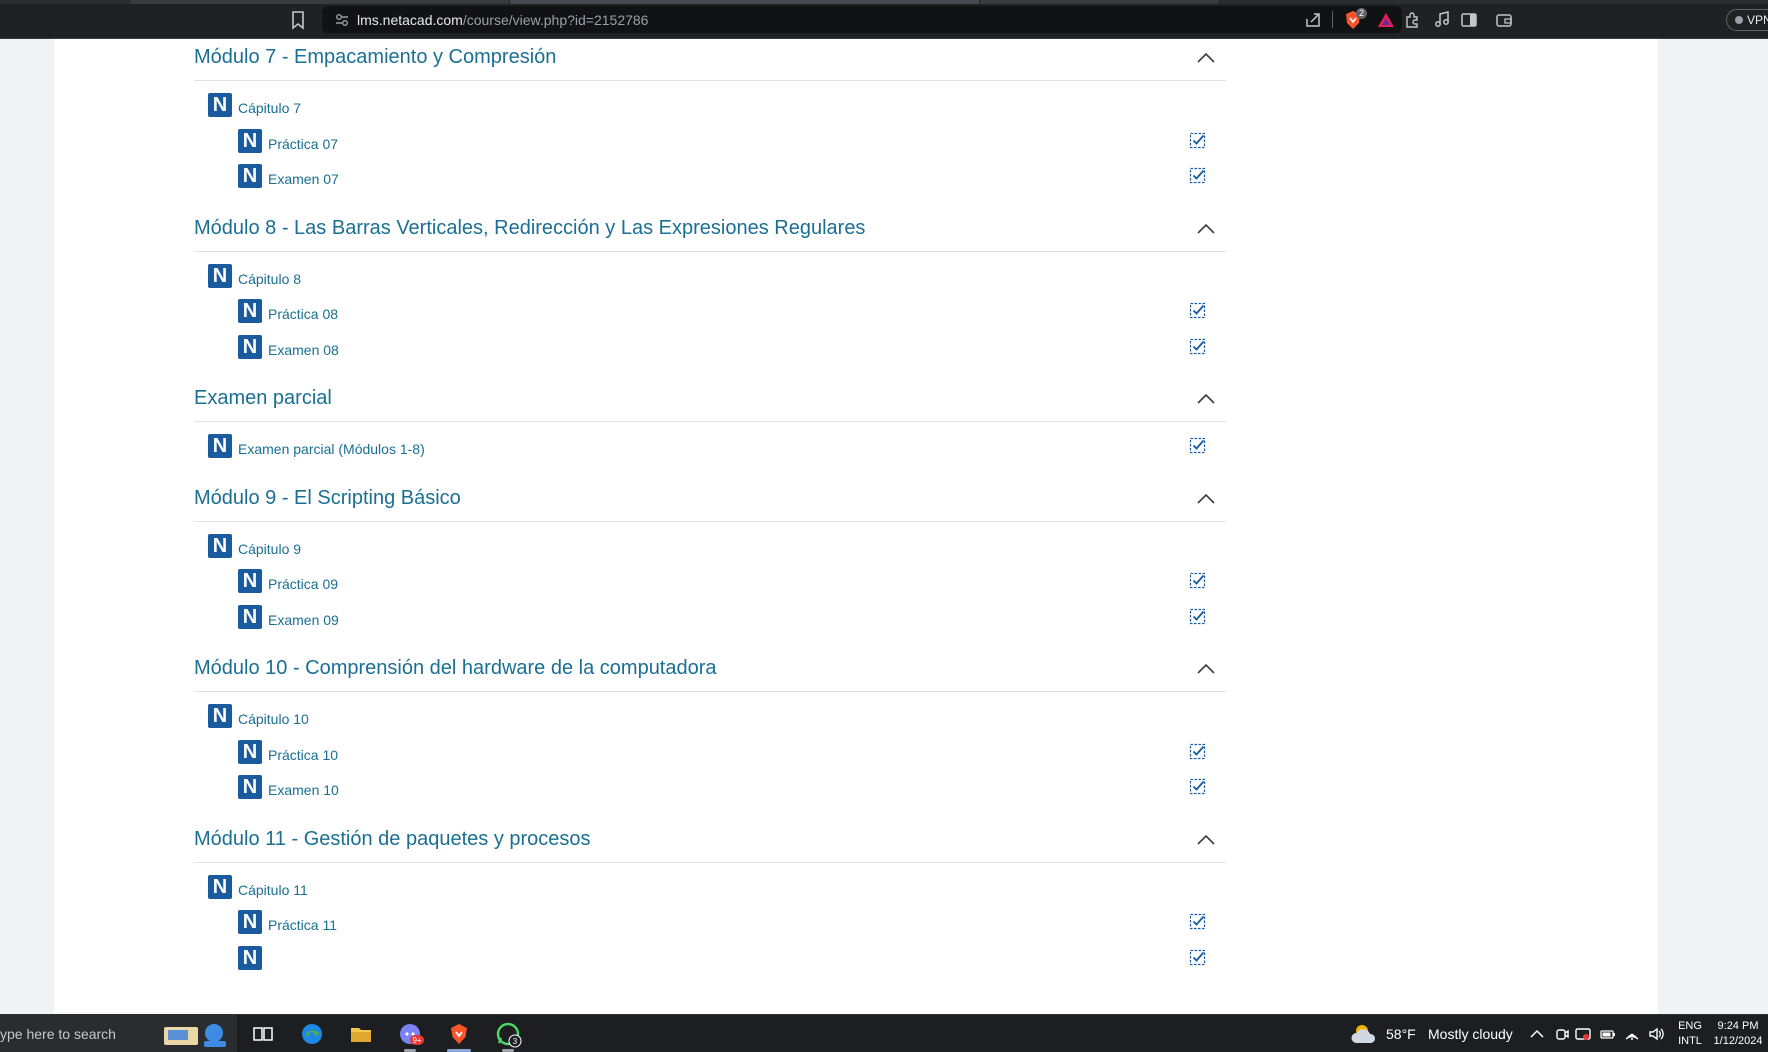 The image size is (1768, 1052). I want to click on taskbar-search: ype here to search, so click(118, 1033).